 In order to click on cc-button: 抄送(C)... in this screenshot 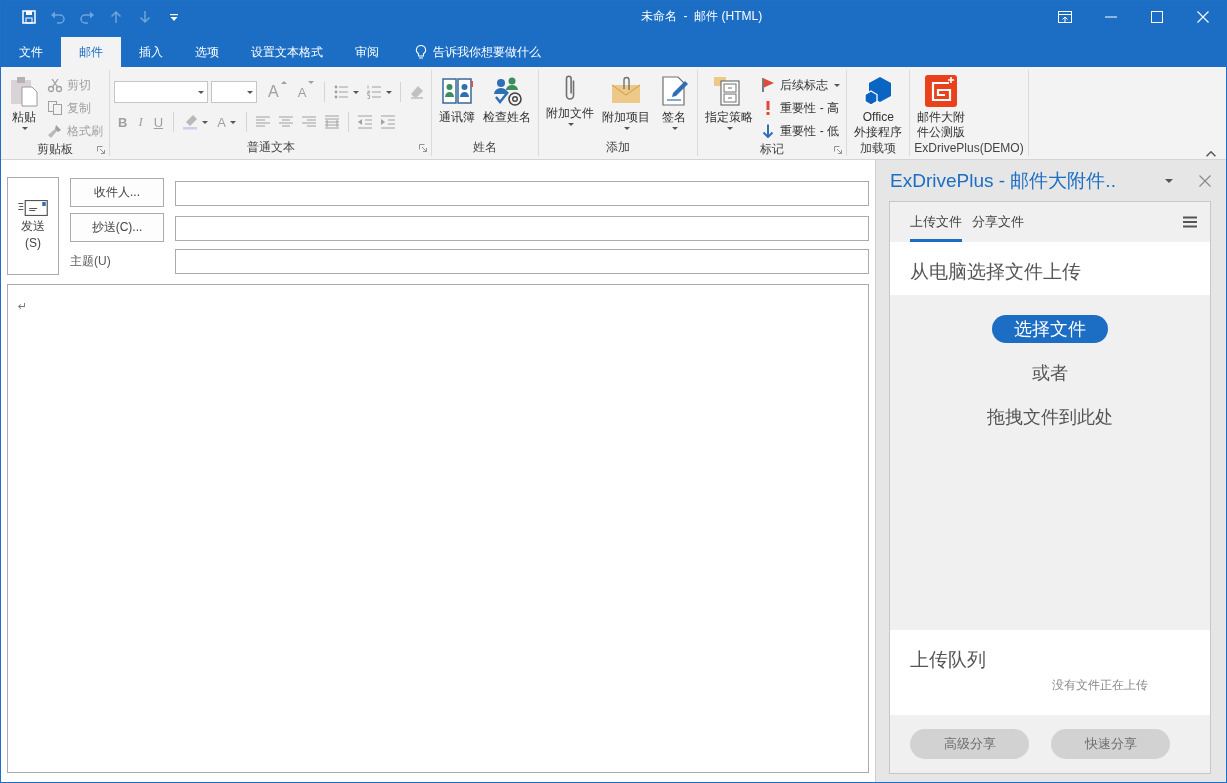, I will do `click(117, 228)`.